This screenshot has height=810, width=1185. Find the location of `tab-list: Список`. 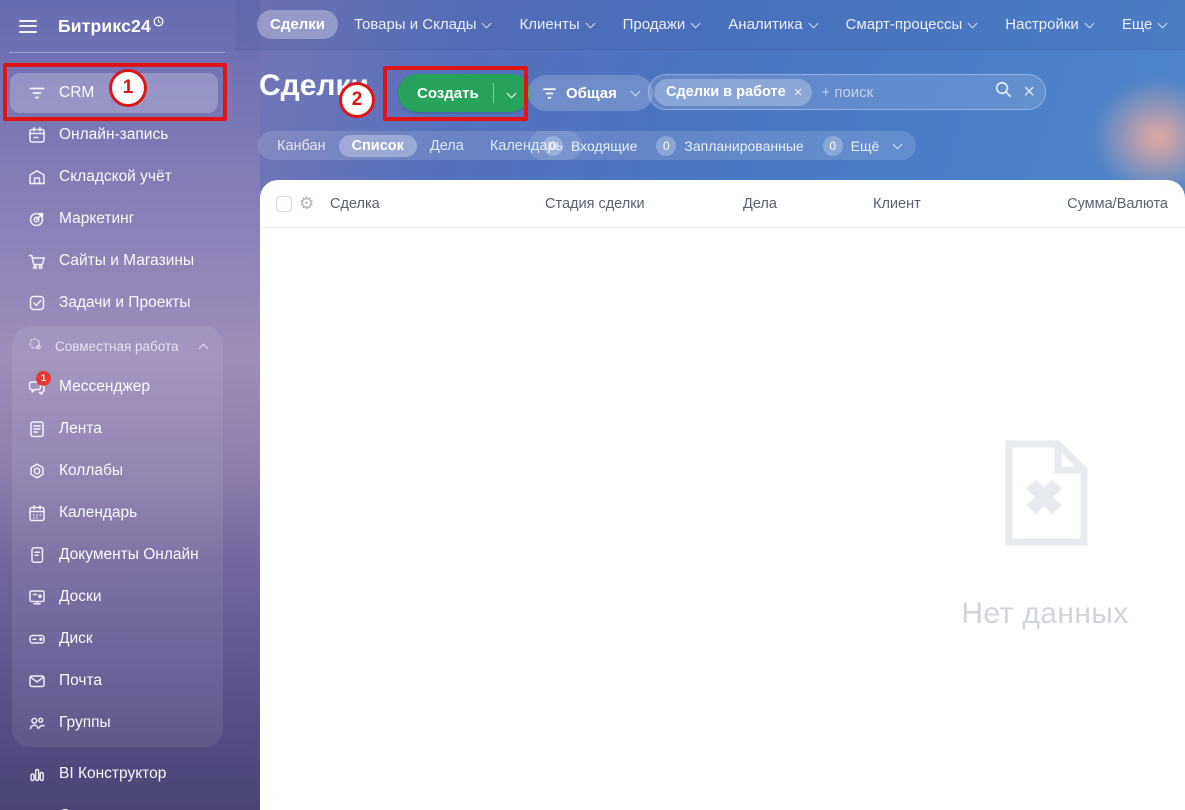

tab-list: Список is located at coordinates (377, 145).